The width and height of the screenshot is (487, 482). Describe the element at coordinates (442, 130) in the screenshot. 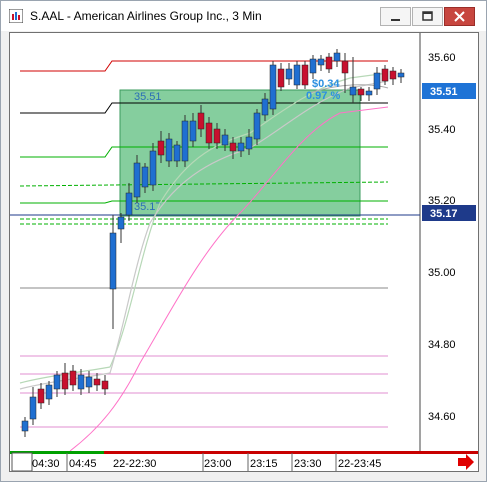

I see `price-tick-35-40: 35.40` at that location.